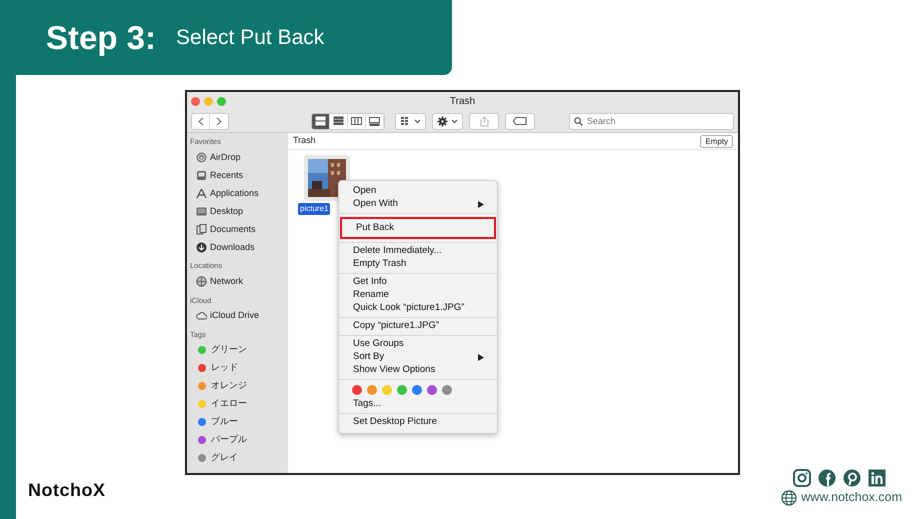  I want to click on sidebar-item: Applications, so click(234, 193).